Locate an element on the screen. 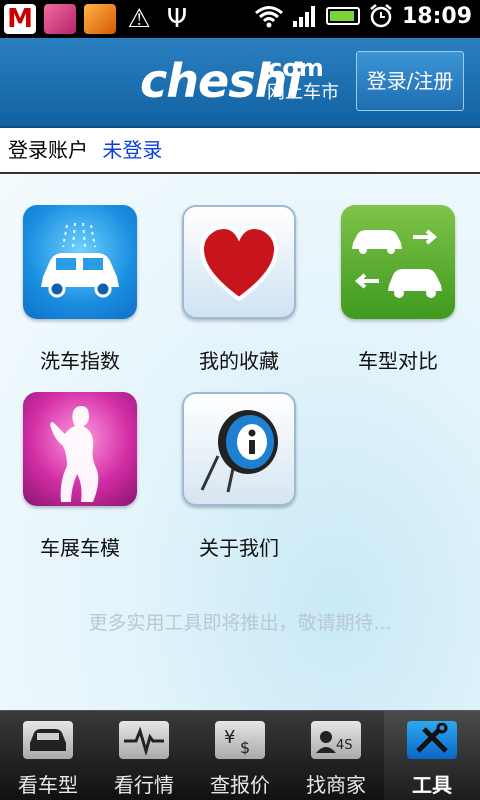 This screenshot has width=480, height=800. account-status: 未登录 is located at coordinates (132, 150).